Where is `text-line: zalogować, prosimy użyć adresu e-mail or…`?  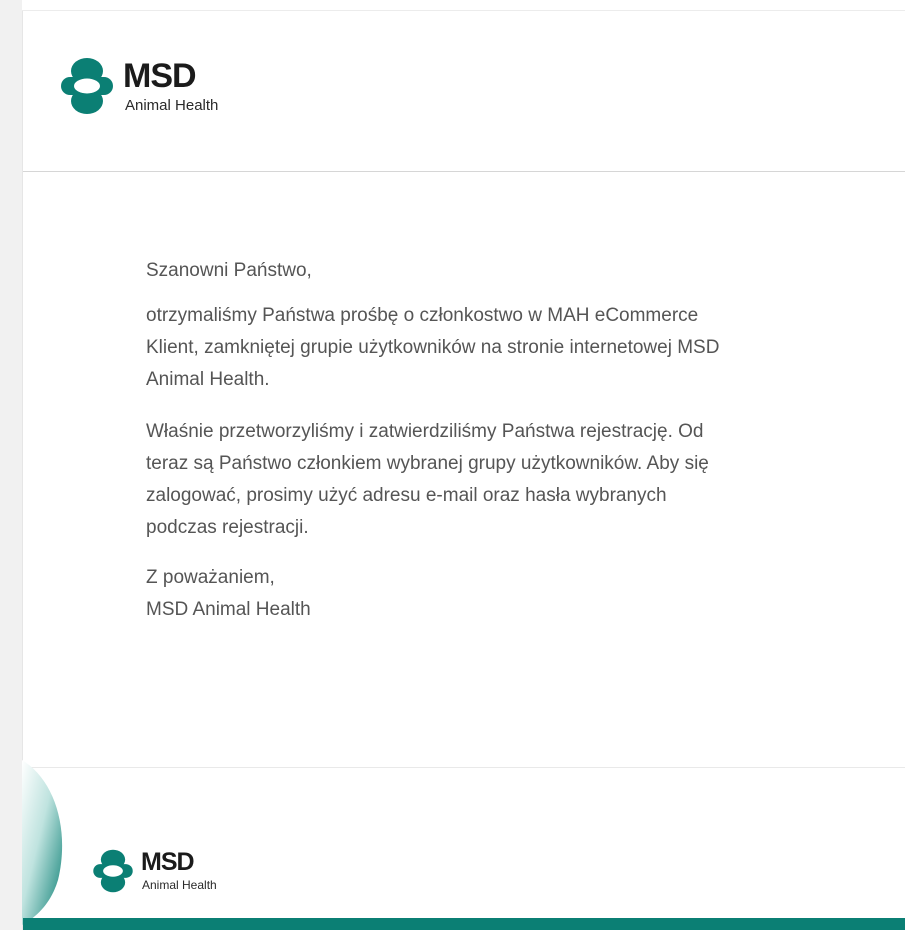
text-line: zalogować, prosimy użyć adresu e-mail or… is located at coordinates (406, 495).